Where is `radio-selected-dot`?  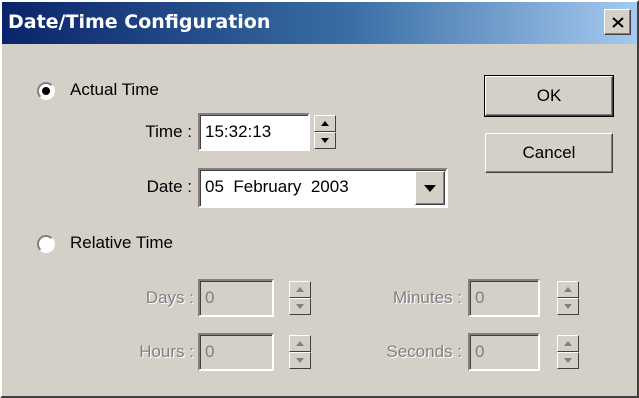 radio-selected-dot is located at coordinates (46, 91).